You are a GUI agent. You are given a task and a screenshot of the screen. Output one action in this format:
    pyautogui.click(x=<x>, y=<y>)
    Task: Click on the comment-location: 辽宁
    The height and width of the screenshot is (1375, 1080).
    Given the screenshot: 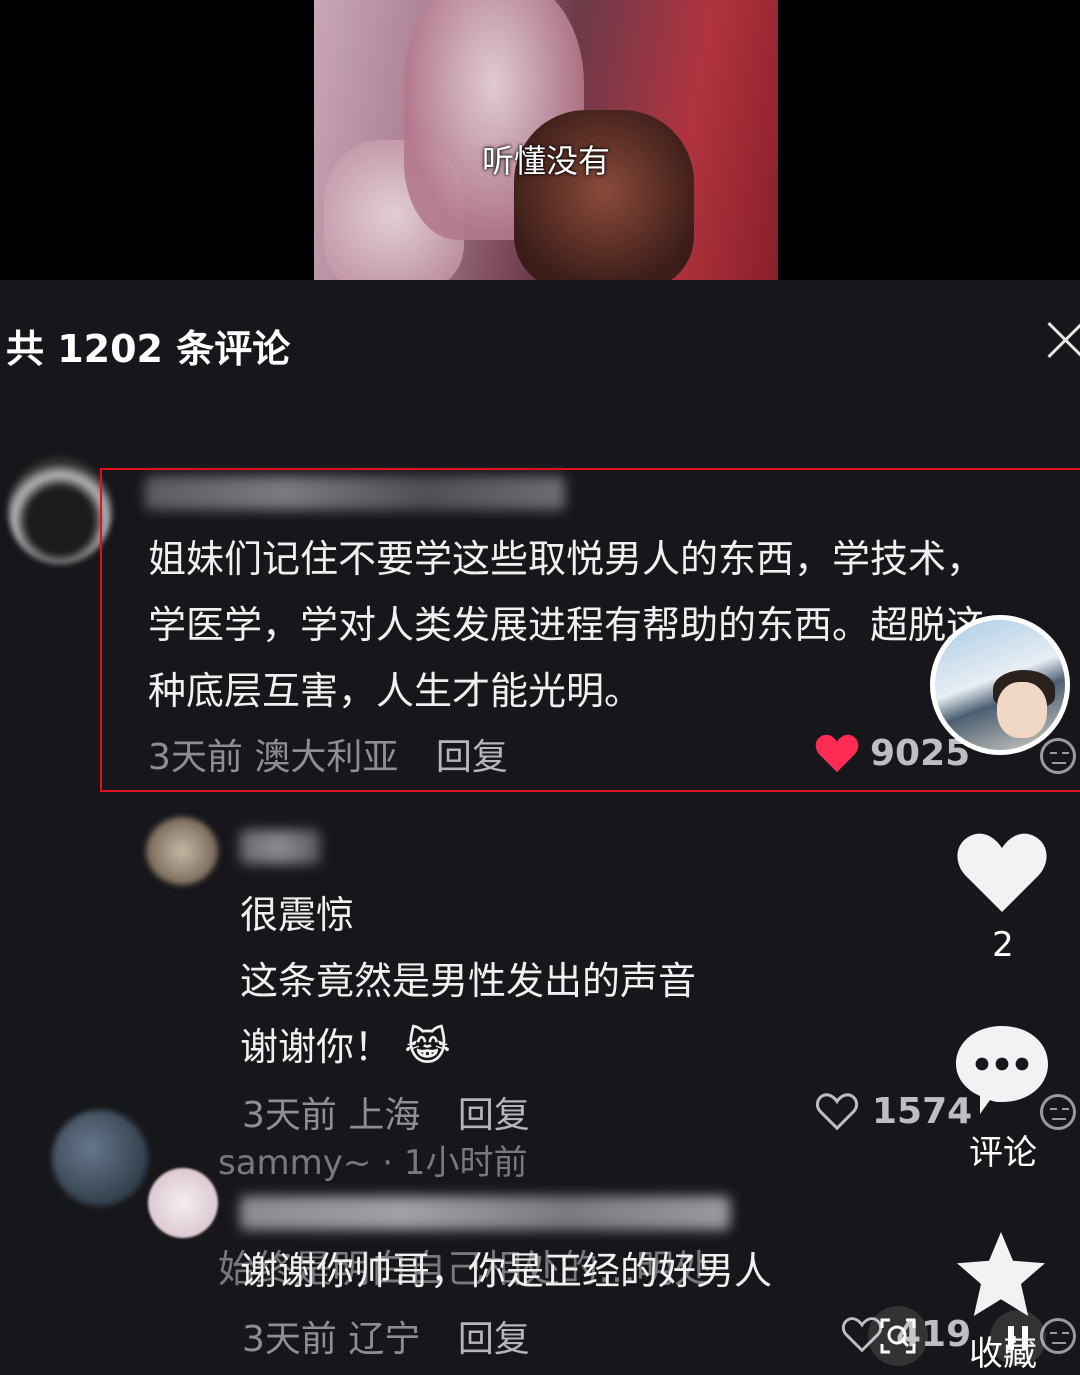 What is the action you would take?
    pyautogui.click(x=384, y=1339)
    